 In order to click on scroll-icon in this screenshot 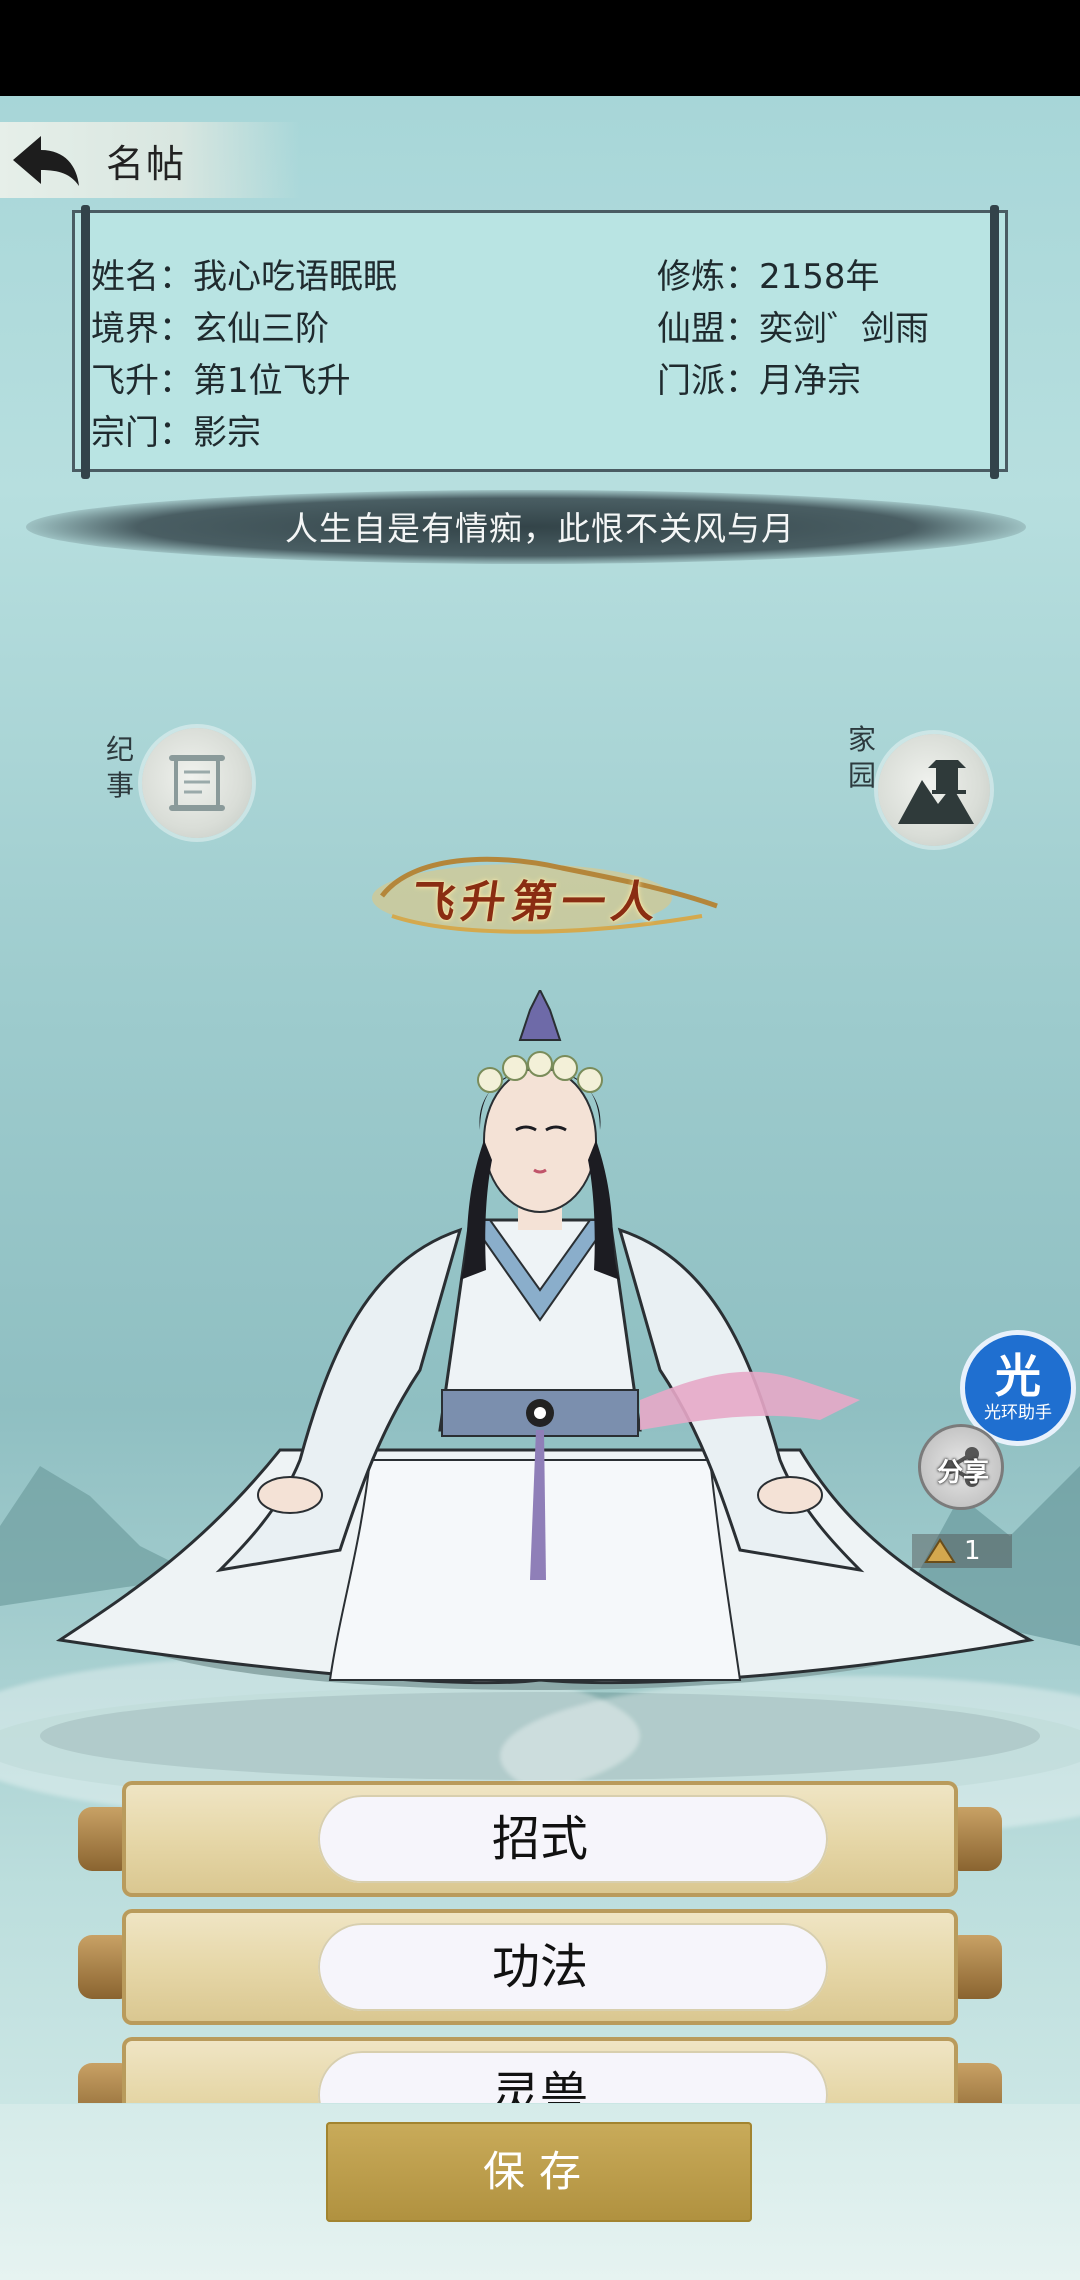, I will do `click(197, 783)`.